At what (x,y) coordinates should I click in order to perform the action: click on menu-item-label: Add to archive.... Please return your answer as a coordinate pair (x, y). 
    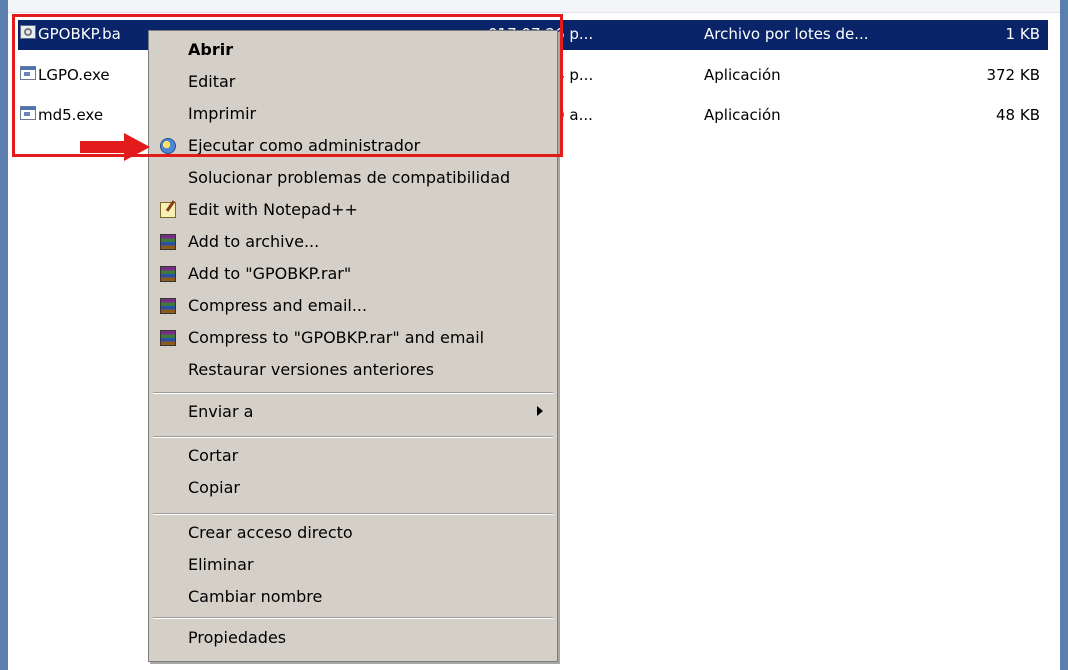
    Looking at the image, I should click on (254, 241).